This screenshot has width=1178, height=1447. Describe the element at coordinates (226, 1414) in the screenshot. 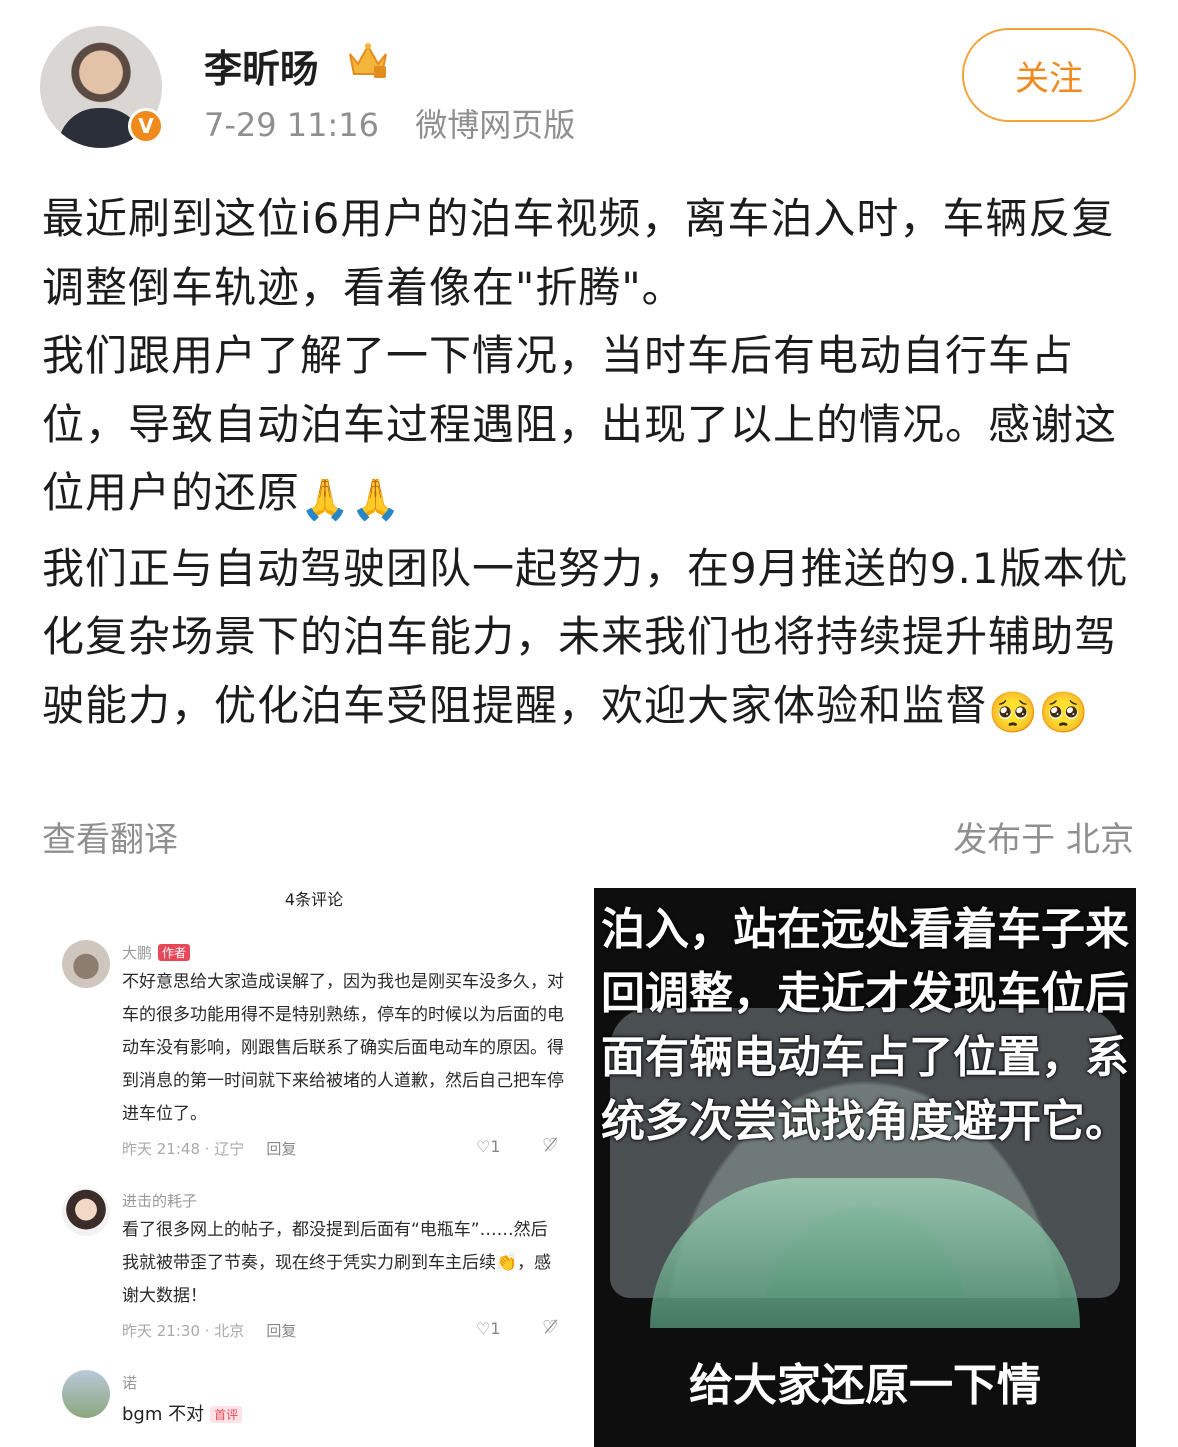

I see `first-comment-tag: 首评` at that location.